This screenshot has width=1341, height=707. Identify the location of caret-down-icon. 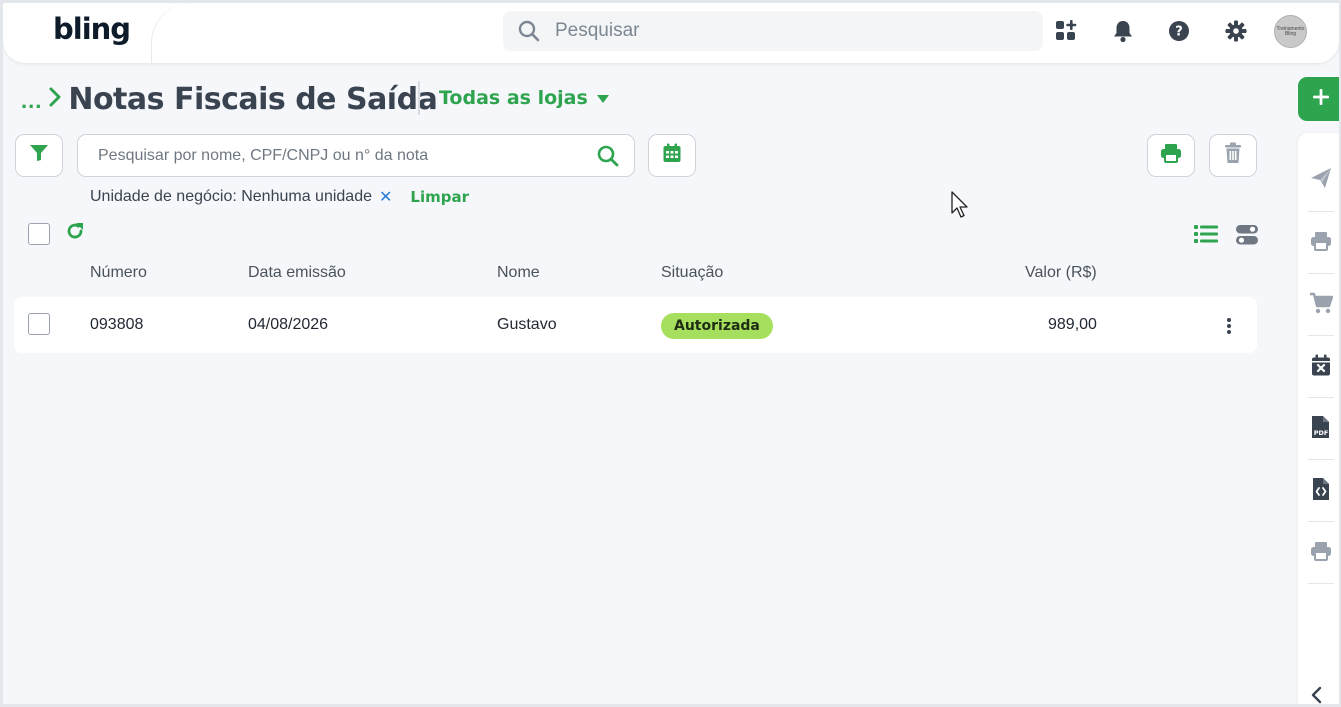
(603, 98).